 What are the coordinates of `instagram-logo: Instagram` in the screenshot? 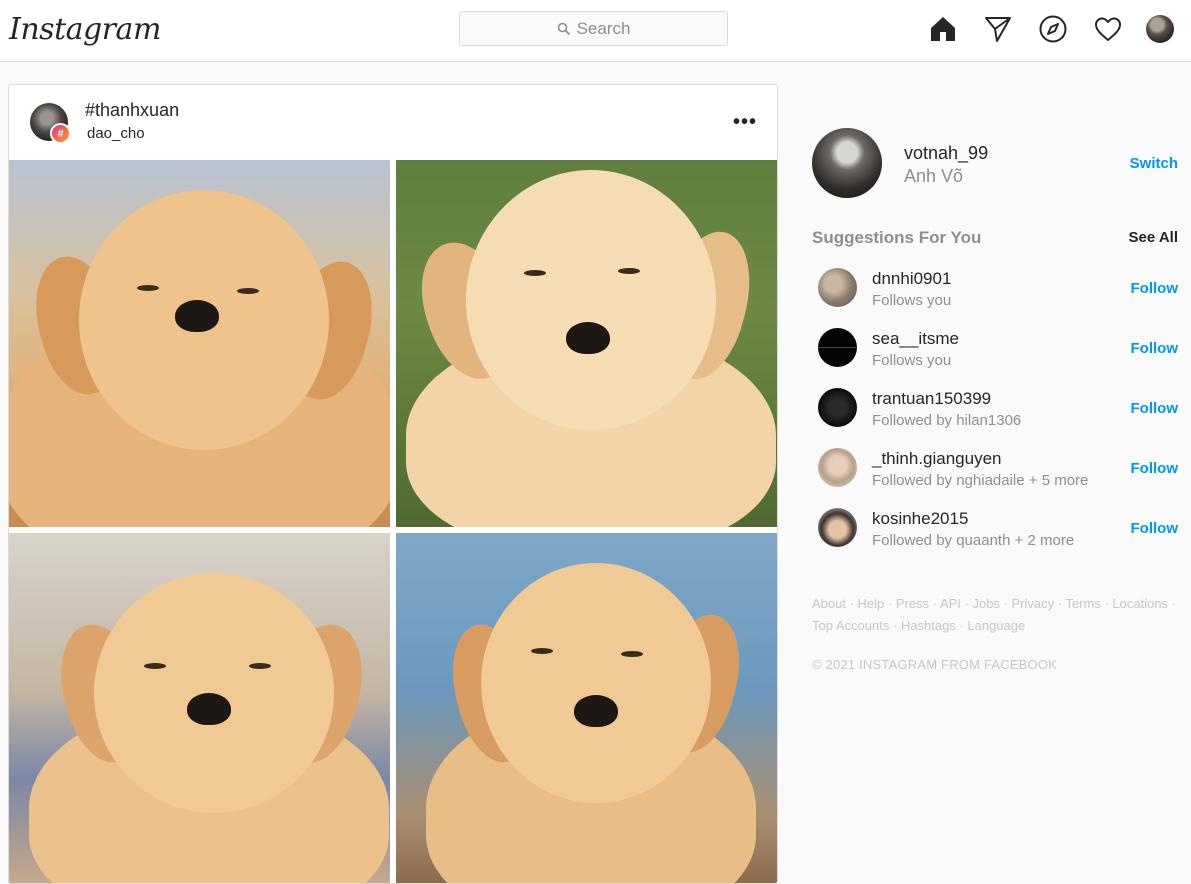 It's located at (85, 29).